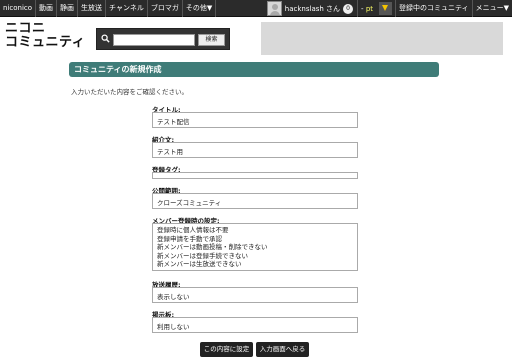  I want to click on nav-video: 動画, so click(47, 8).